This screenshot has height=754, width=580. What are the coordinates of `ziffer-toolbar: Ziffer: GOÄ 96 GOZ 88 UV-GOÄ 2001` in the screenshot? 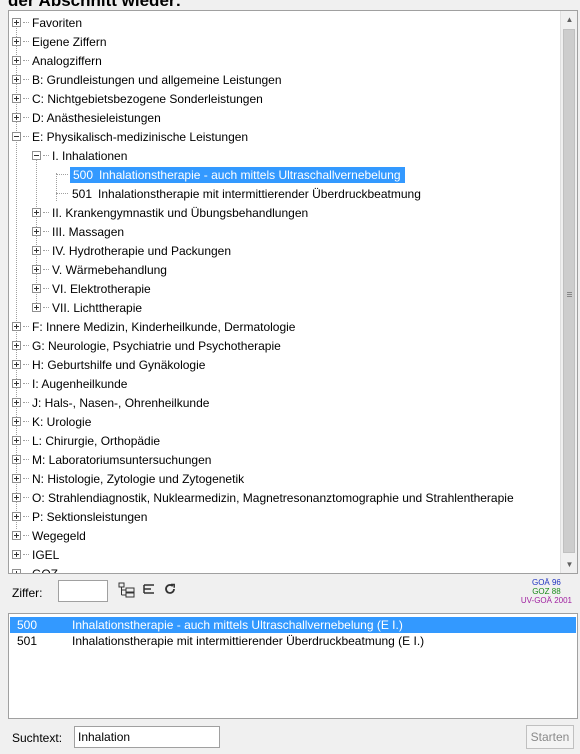 It's located at (293, 594).